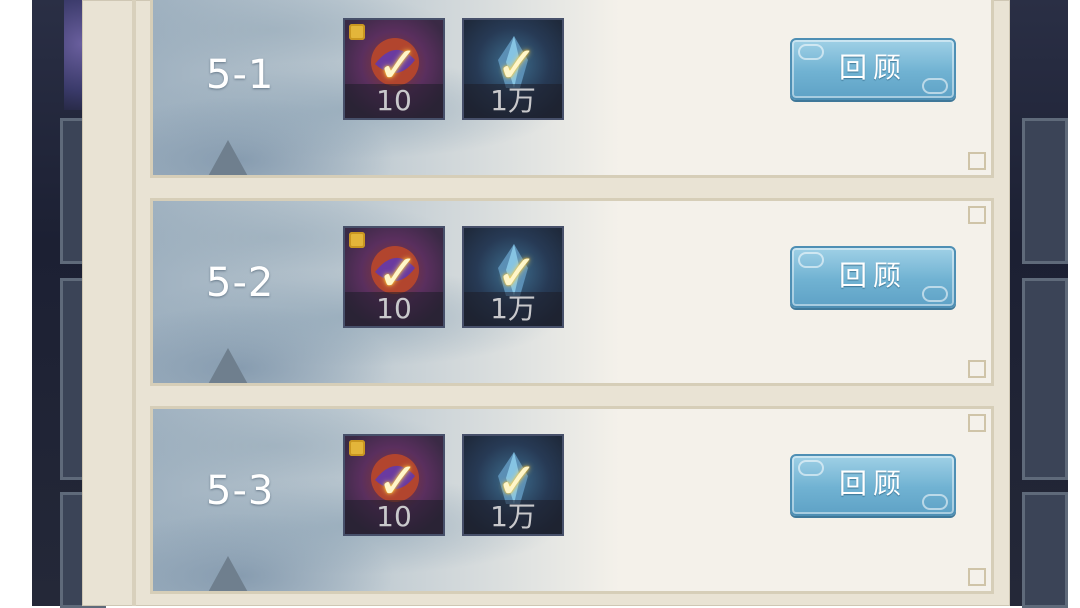  I want to click on stage-number: 5-1, so click(240, 75).